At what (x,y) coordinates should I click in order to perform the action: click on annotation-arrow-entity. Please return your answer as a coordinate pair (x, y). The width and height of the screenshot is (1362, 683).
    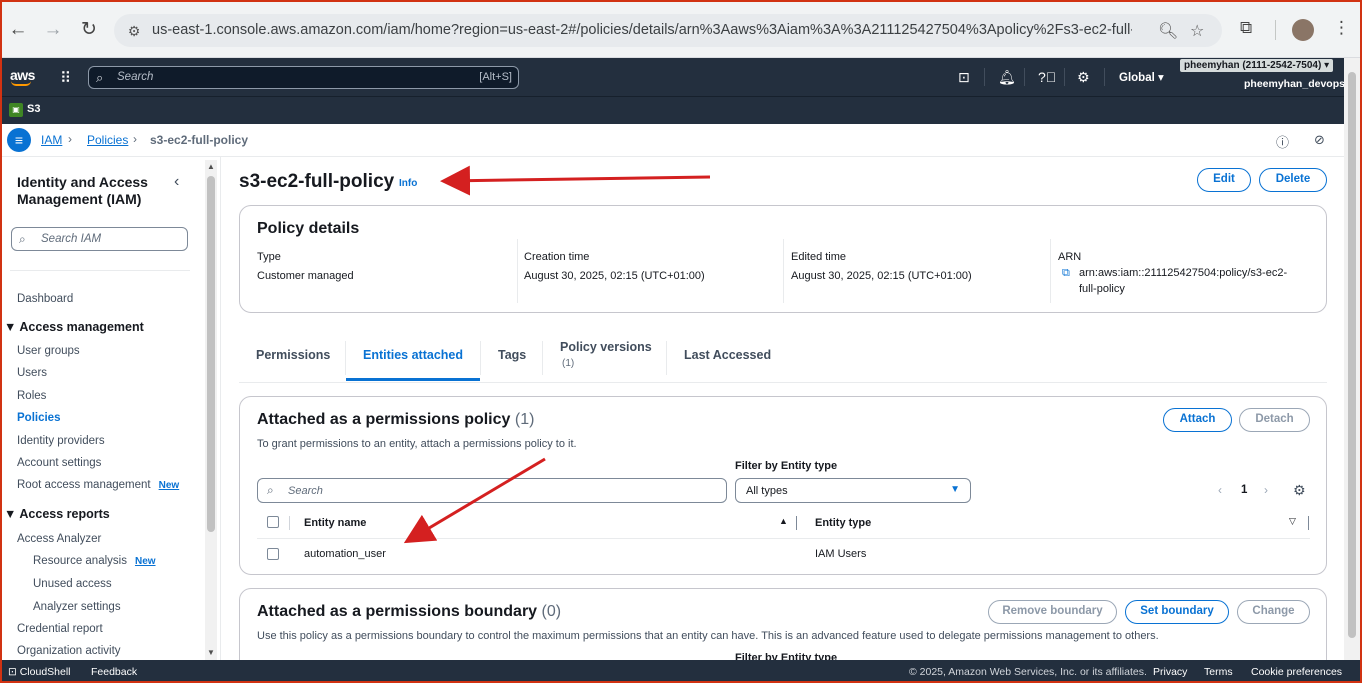
    Looking at the image, I should click on (474, 500).